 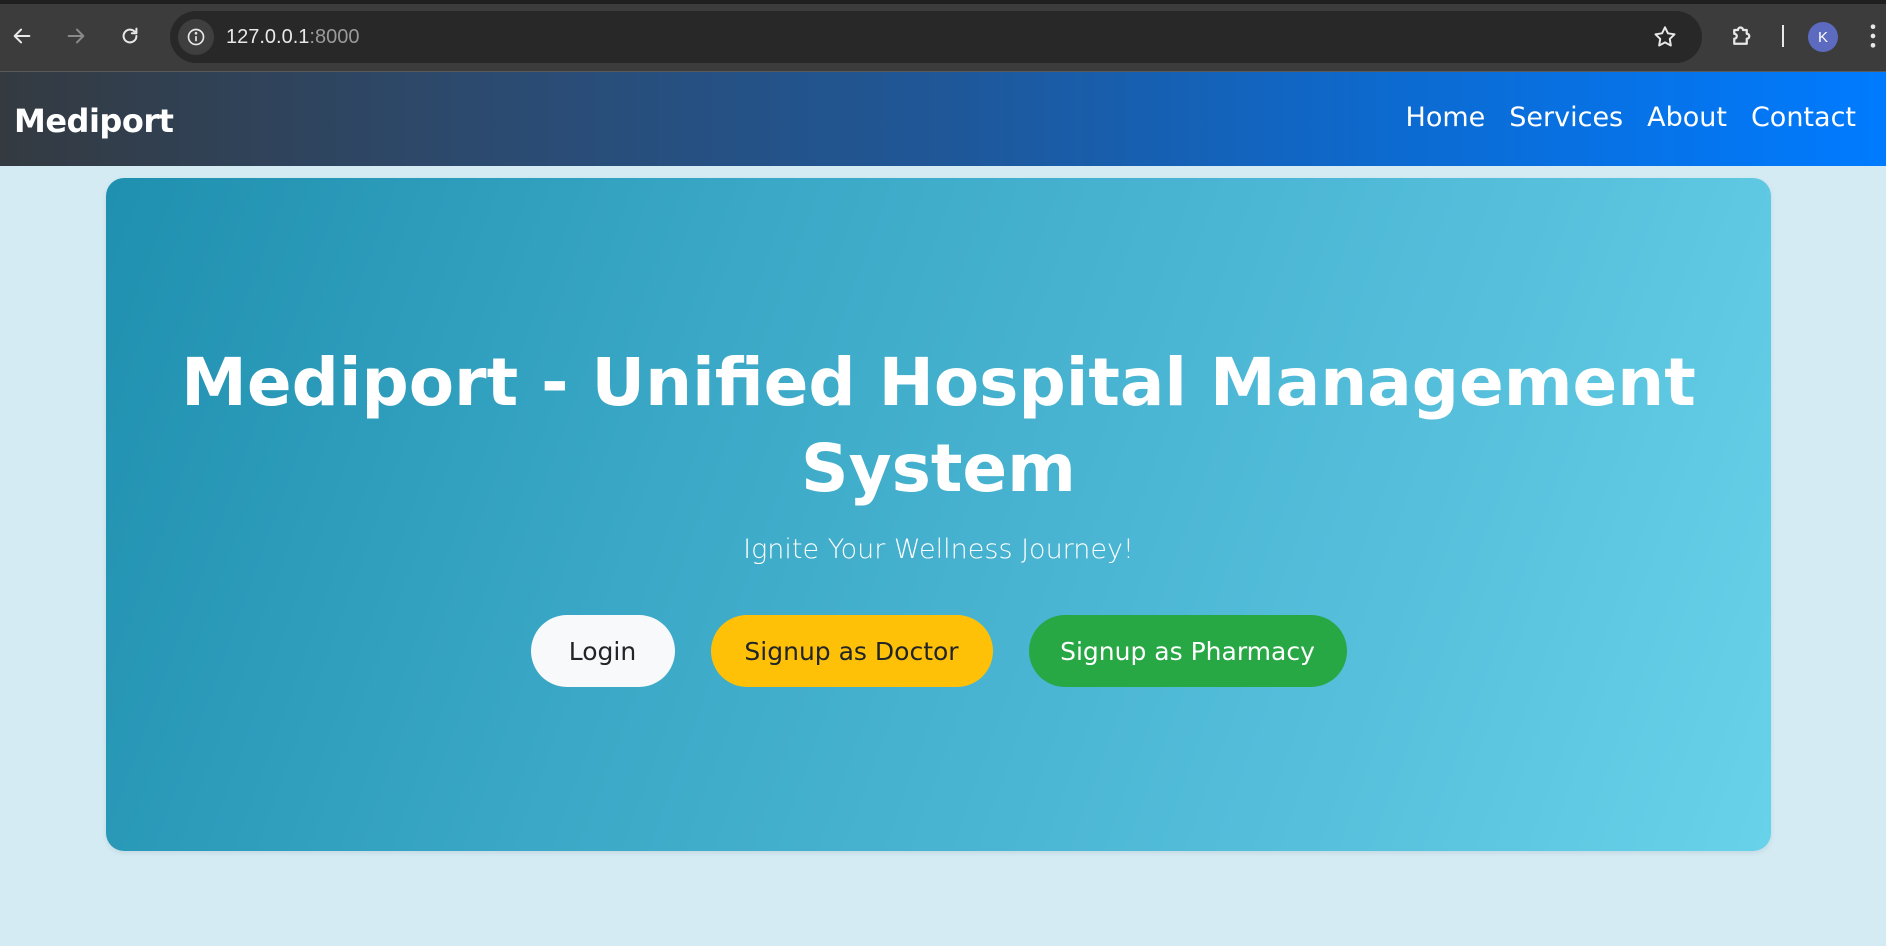 I want to click on kebab-menu-icon, so click(x=1873, y=36).